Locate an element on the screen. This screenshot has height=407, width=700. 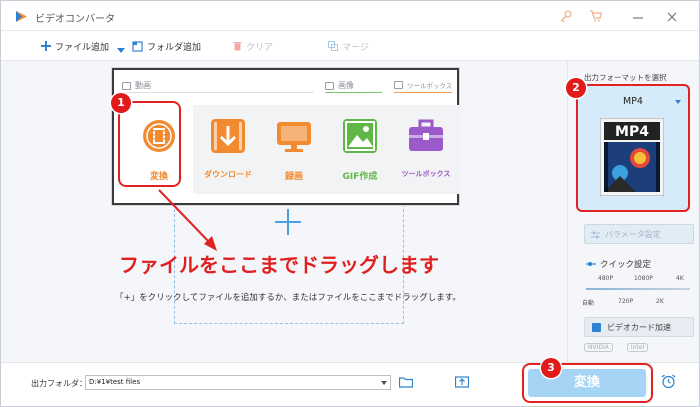
gpu-acceleration-toggle: ビデオカード加速 is located at coordinates (639, 327).